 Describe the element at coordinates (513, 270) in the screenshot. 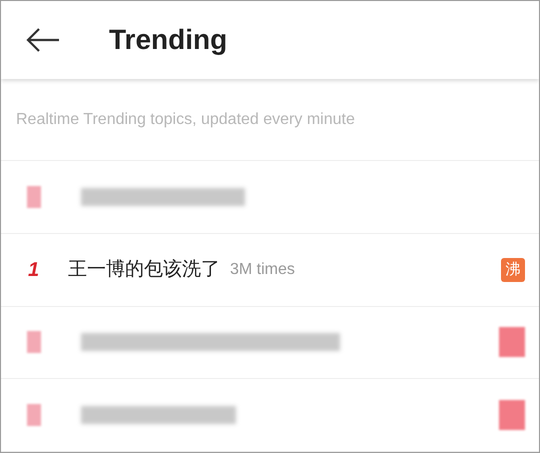

I see `hot-badge: 沸` at that location.